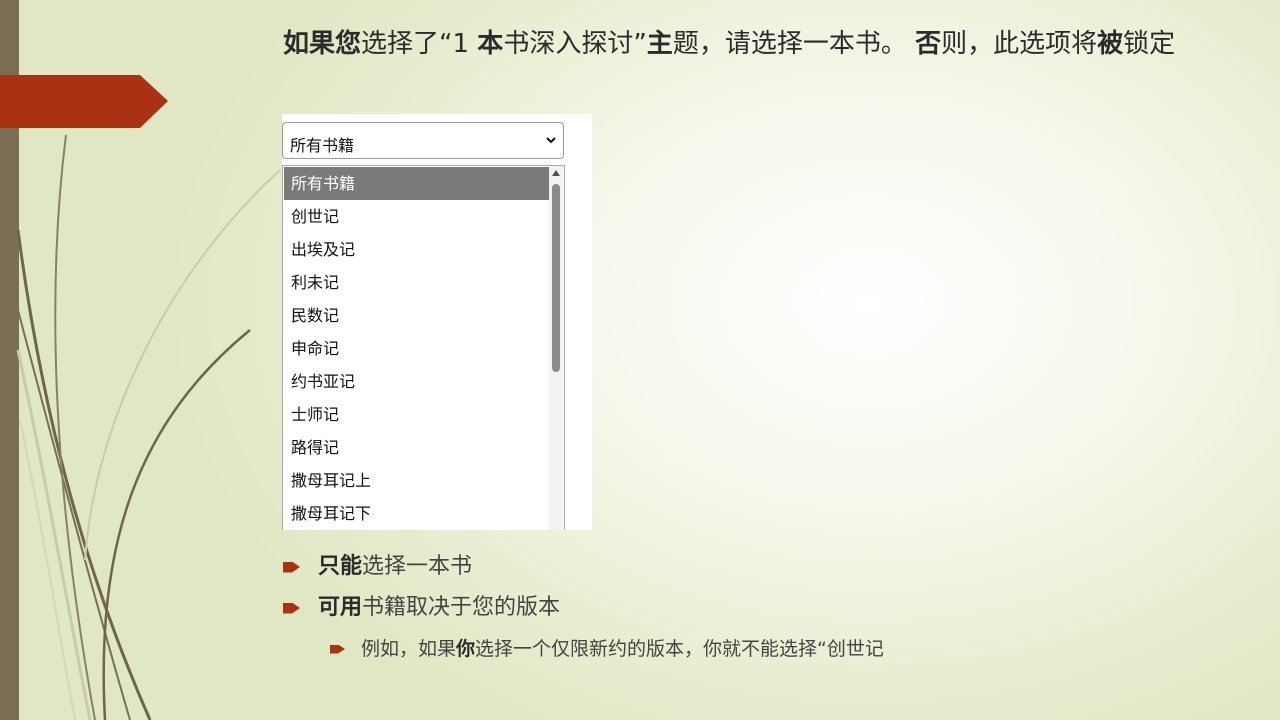 The image size is (1280, 720). I want to click on bullet-1-text: 选择一本书, so click(417, 566).